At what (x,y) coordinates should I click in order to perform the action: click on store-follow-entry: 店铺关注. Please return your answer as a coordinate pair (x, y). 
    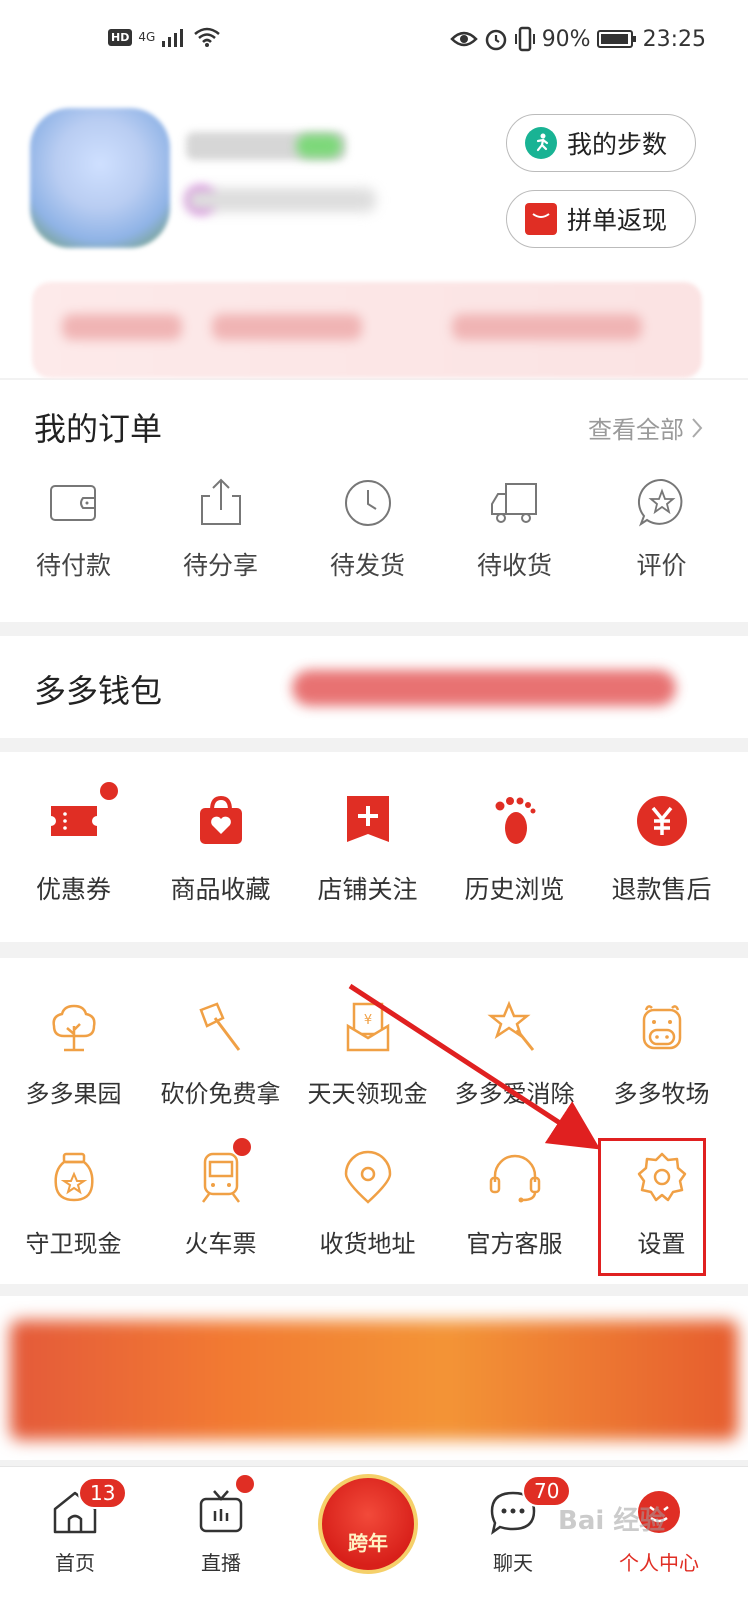
    Looking at the image, I should click on (367, 849).